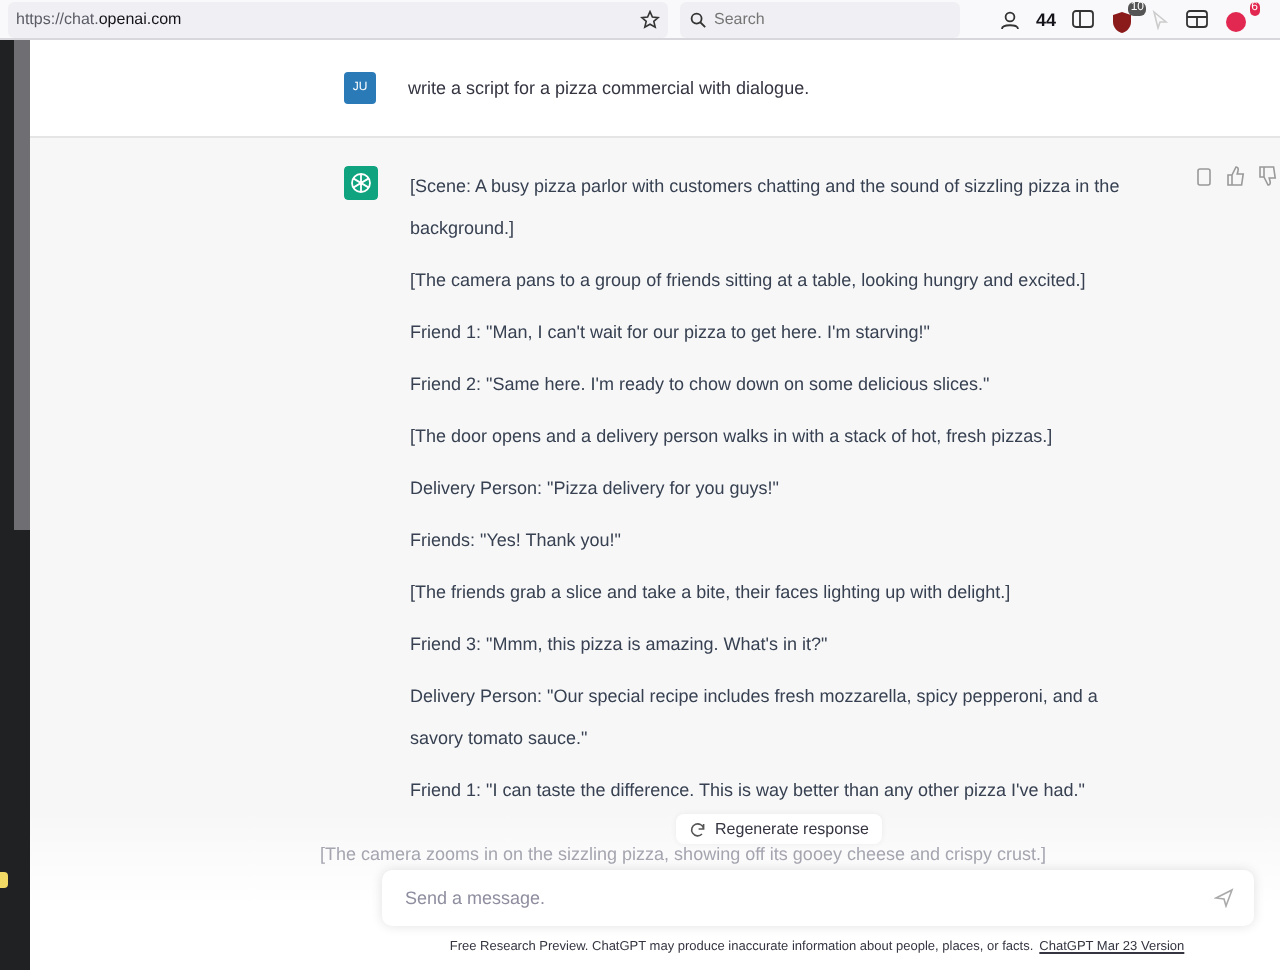 The width and height of the screenshot is (1280, 970). Describe the element at coordinates (807, 898) in the screenshot. I see `message-input: Send a message.` at that location.